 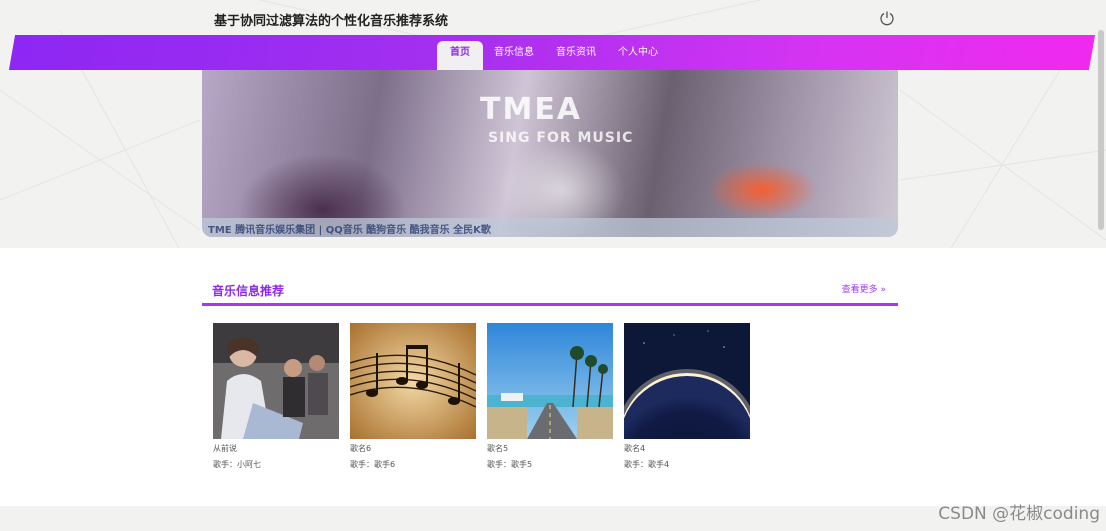 I want to click on banner-subtitle: SING FOR MUSIC, so click(x=561, y=138).